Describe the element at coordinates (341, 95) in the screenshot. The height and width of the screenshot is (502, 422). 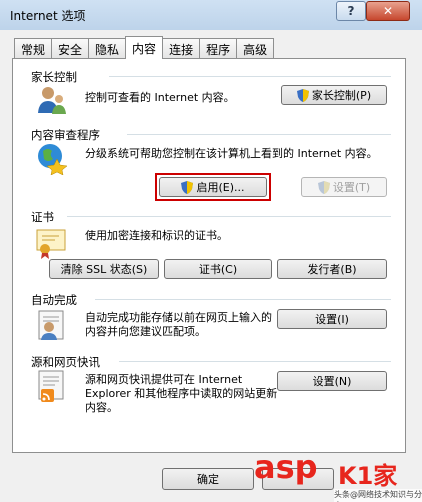
I see `parental-controls-button-label: 家长控制(P)` at that location.